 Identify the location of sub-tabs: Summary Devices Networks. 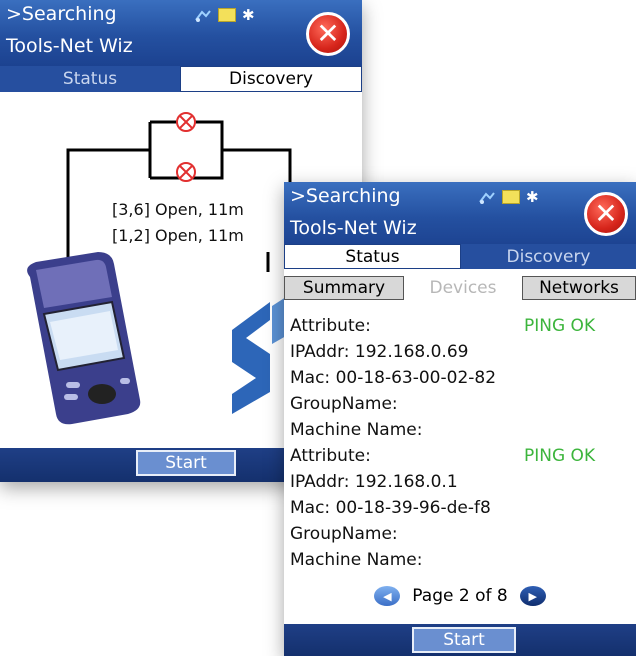
(460, 288).